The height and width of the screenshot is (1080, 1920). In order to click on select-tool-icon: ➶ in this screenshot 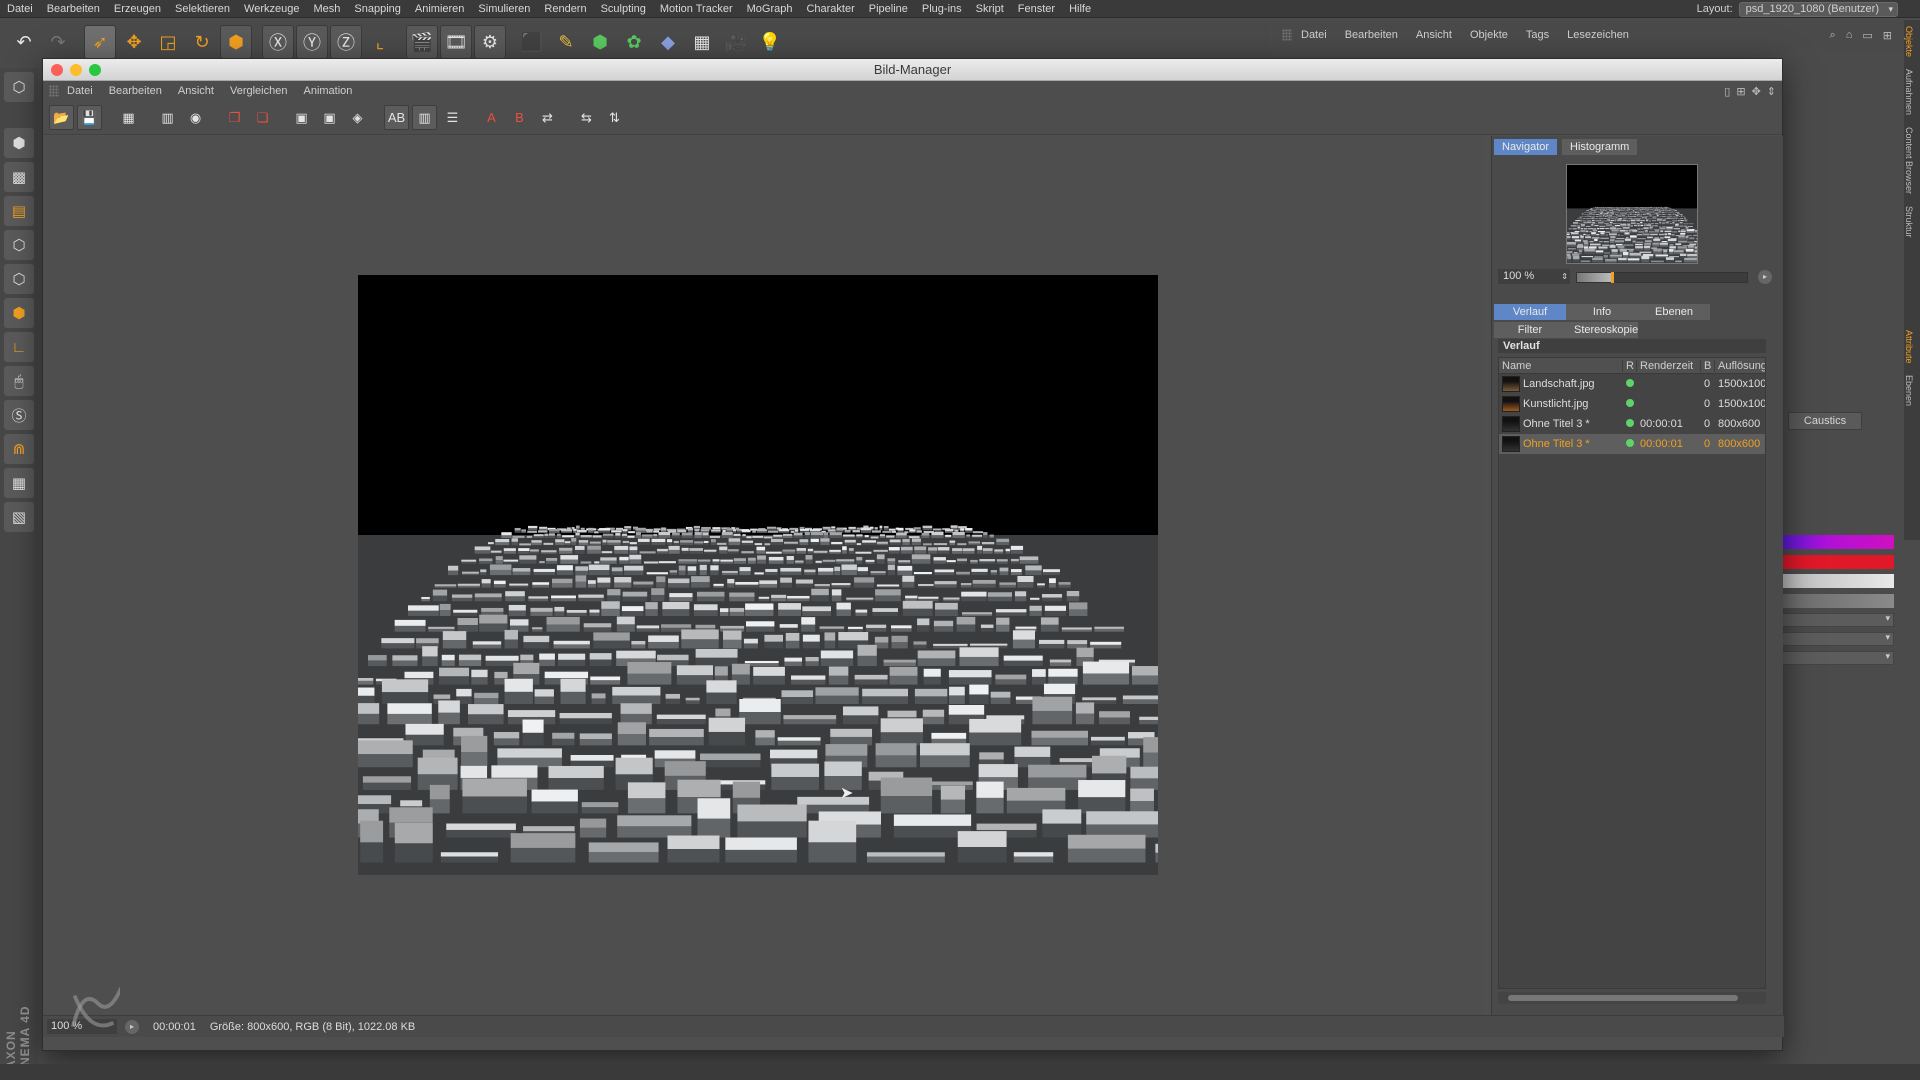, I will do `click(100, 42)`.